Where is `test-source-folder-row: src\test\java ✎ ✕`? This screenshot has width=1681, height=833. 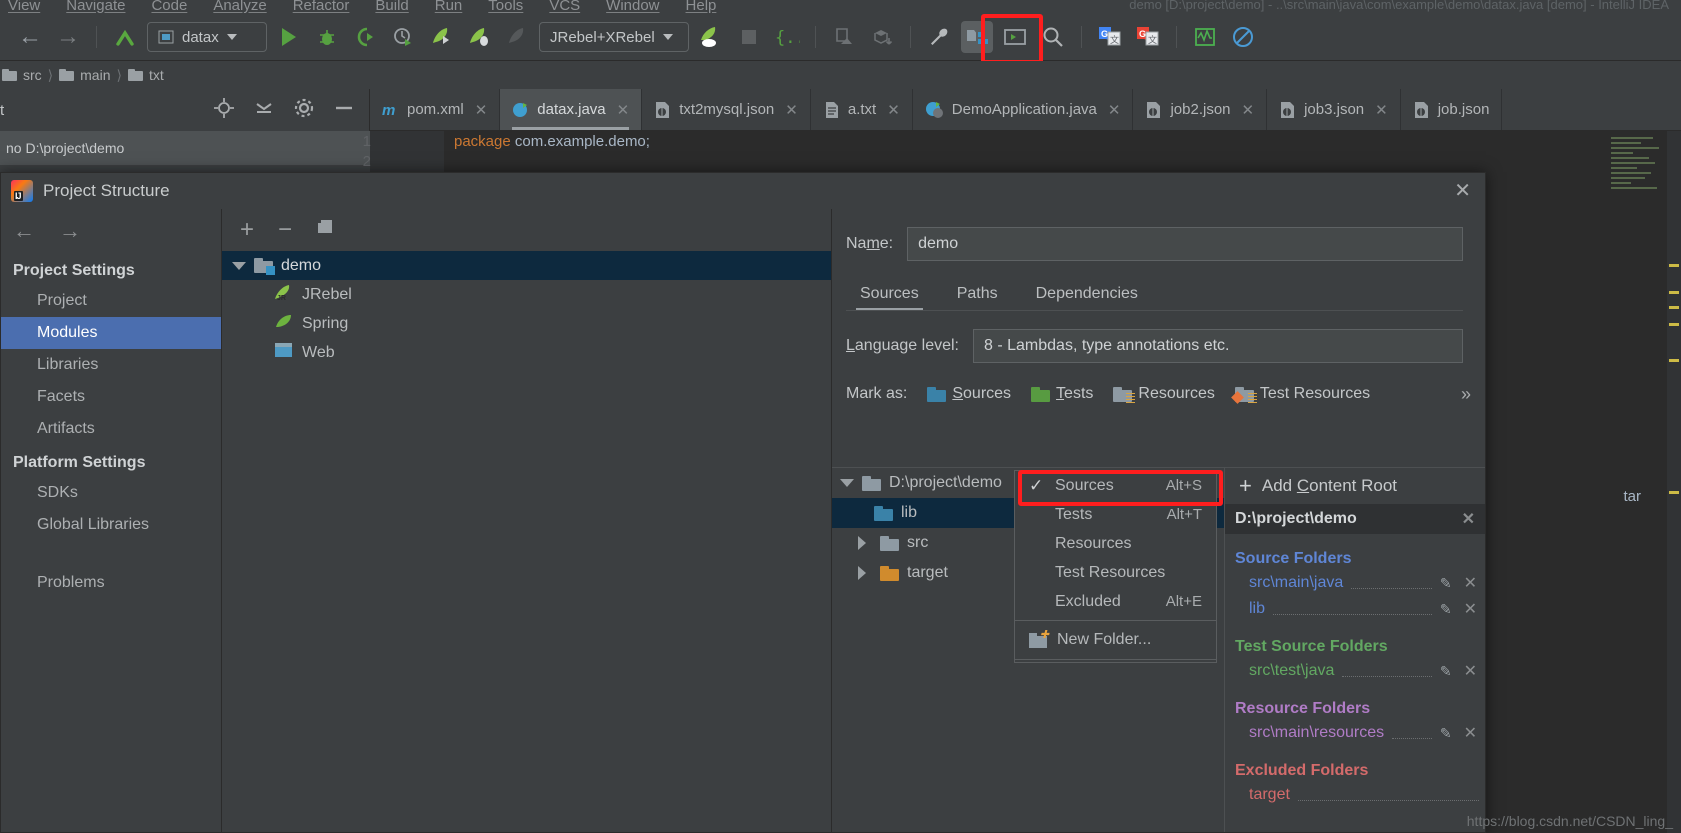 test-source-folder-row: src\test\java ✎ ✕ is located at coordinates (1355, 671).